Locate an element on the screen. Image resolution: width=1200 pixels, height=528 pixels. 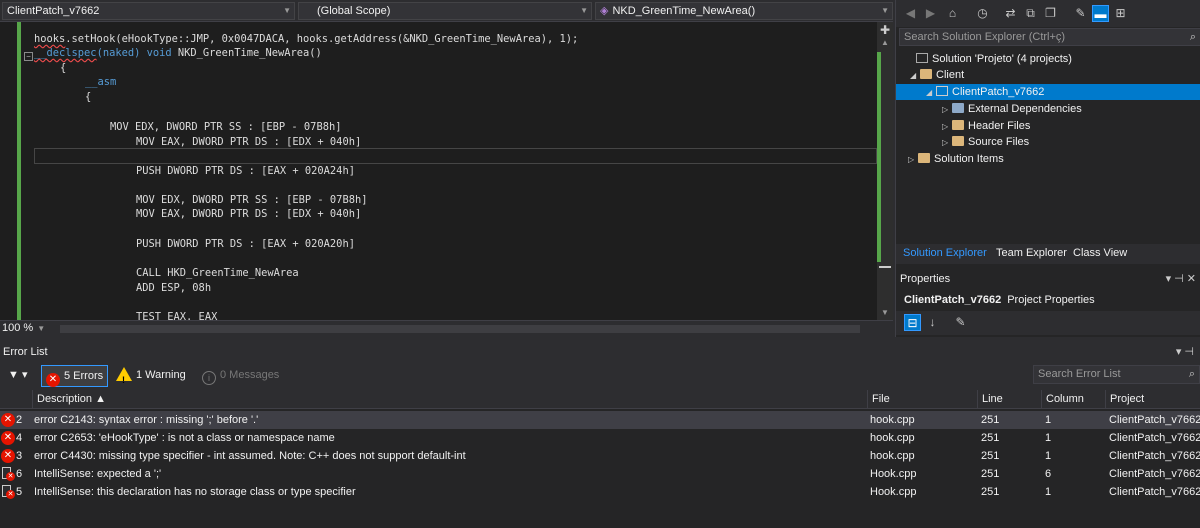
properties-title: Properties is located at coordinates (925, 279).